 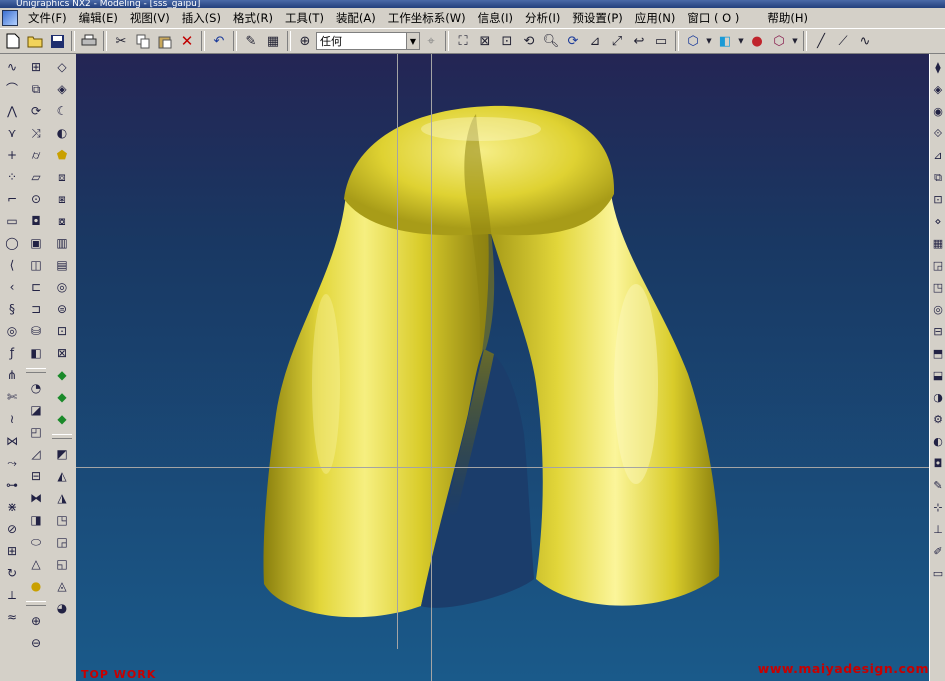 I want to click on cube-icon: ◨, so click(x=36, y=520).